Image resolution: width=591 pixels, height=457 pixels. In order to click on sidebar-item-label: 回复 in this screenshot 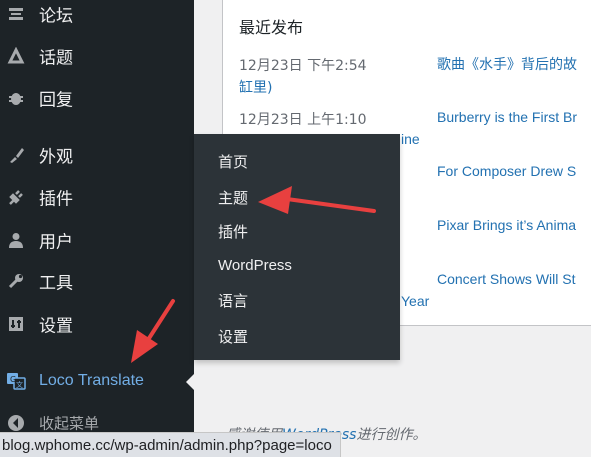, I will do `click(56, 100)`.